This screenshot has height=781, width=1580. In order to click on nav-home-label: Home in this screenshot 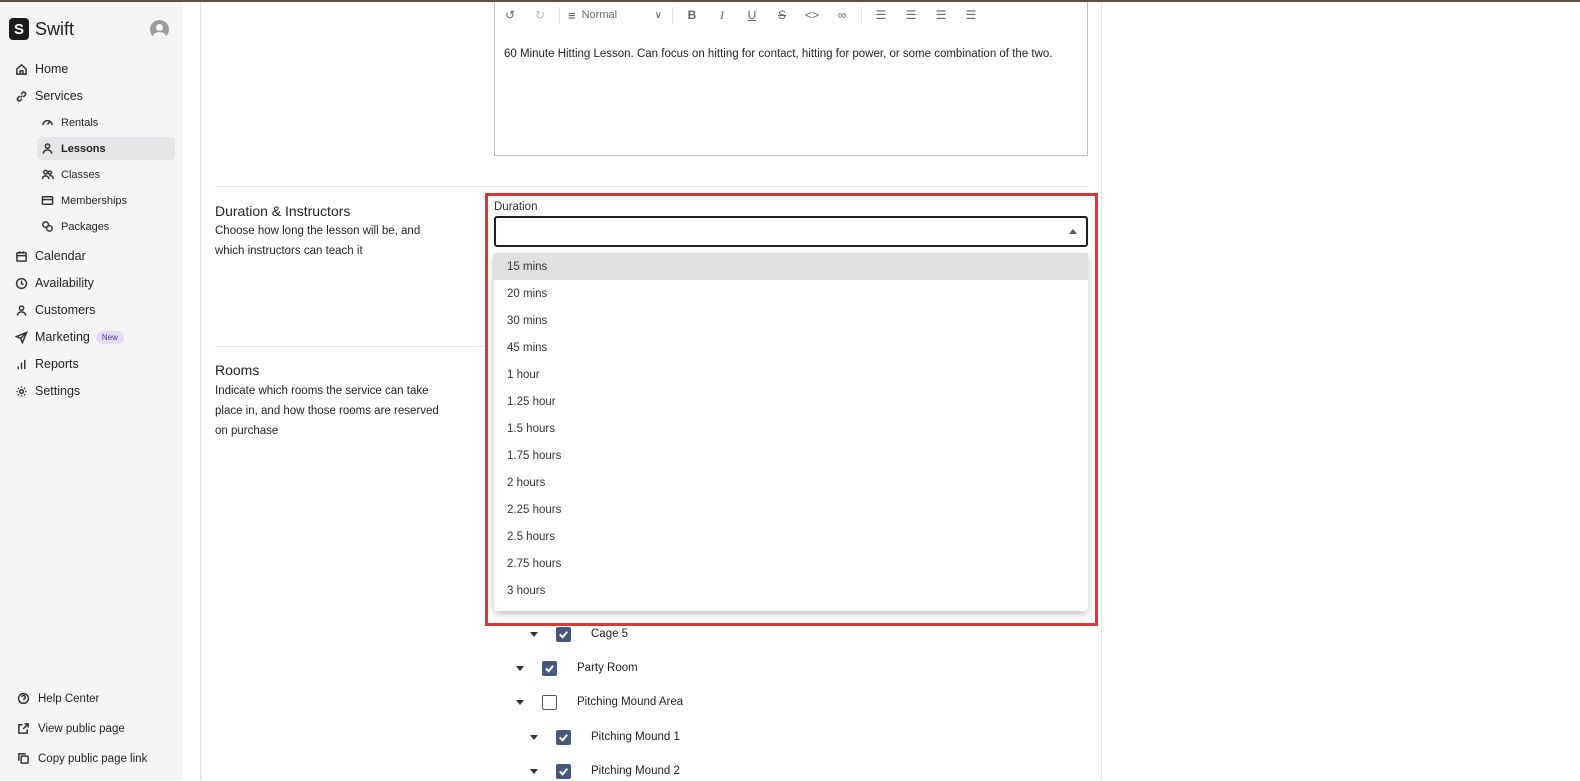, I will do `click(52, 69)`.